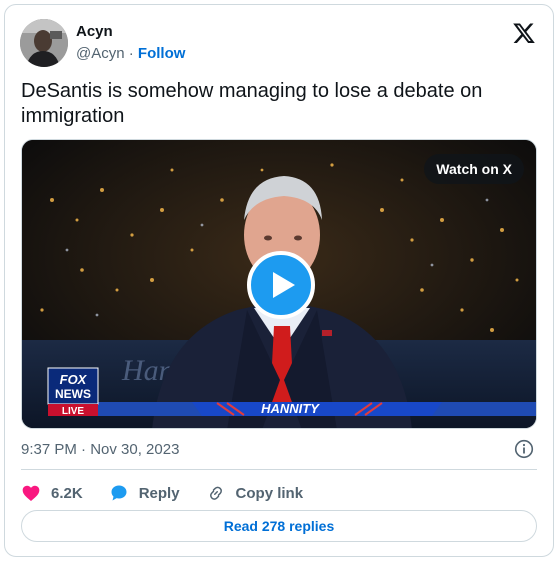  What do you see at coordinates (94, 31) in the screenshot?
I see `author-display-name: Acyn` at bounding box center [94, 31].